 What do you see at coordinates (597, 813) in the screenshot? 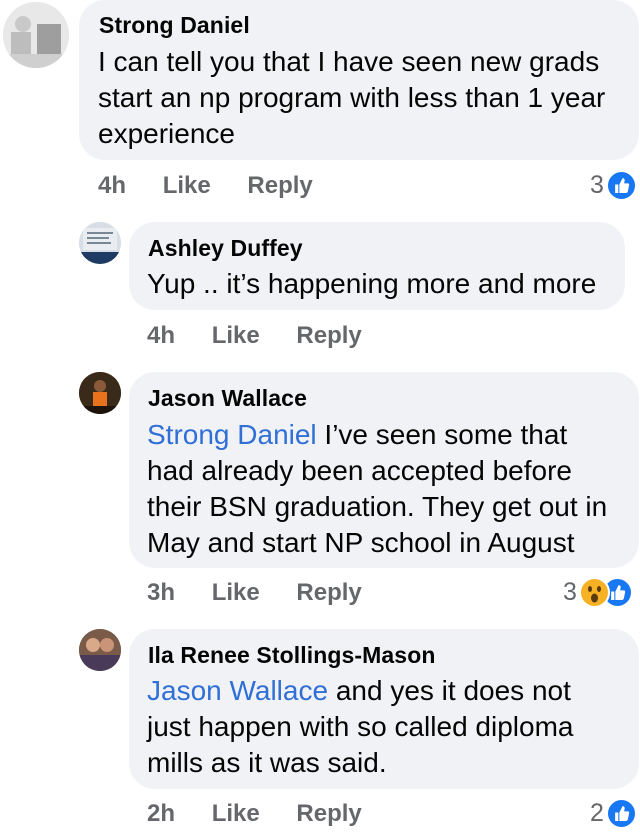
I see `reaction-count: 2` at bounding box center [597, 813].